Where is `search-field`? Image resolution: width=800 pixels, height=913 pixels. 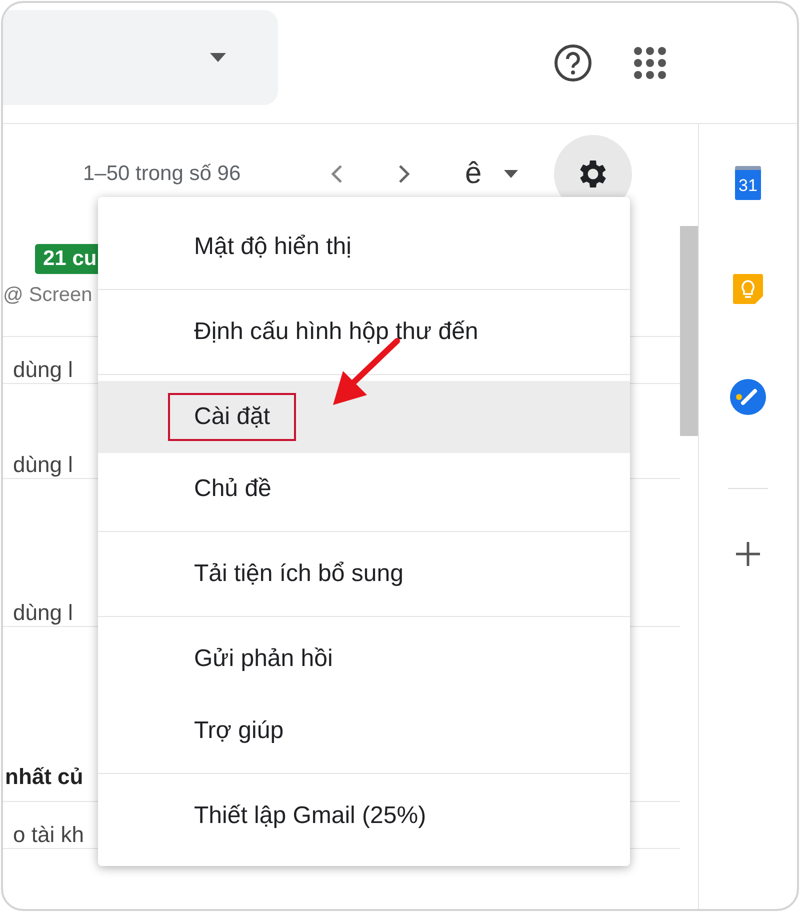 search-field is located at coordinates (140, 57).